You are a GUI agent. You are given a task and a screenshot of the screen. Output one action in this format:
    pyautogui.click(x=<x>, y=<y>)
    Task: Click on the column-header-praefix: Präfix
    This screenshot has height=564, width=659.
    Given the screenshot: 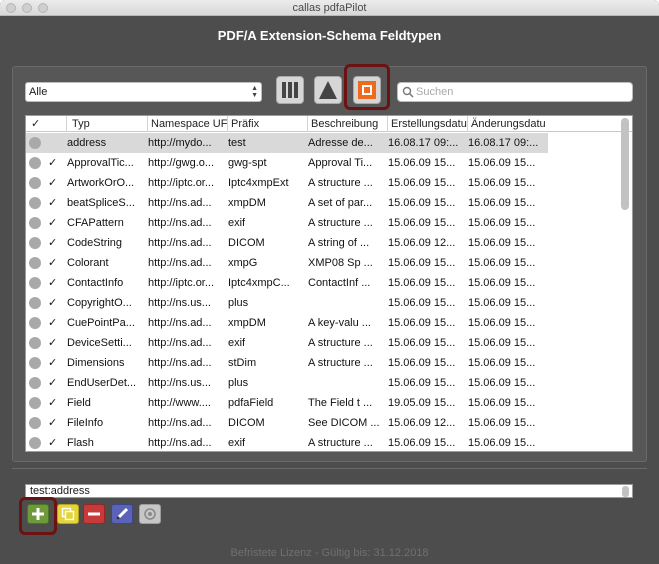 What is the action you would take?
    pyautogui.click(x=267, y=124)
    